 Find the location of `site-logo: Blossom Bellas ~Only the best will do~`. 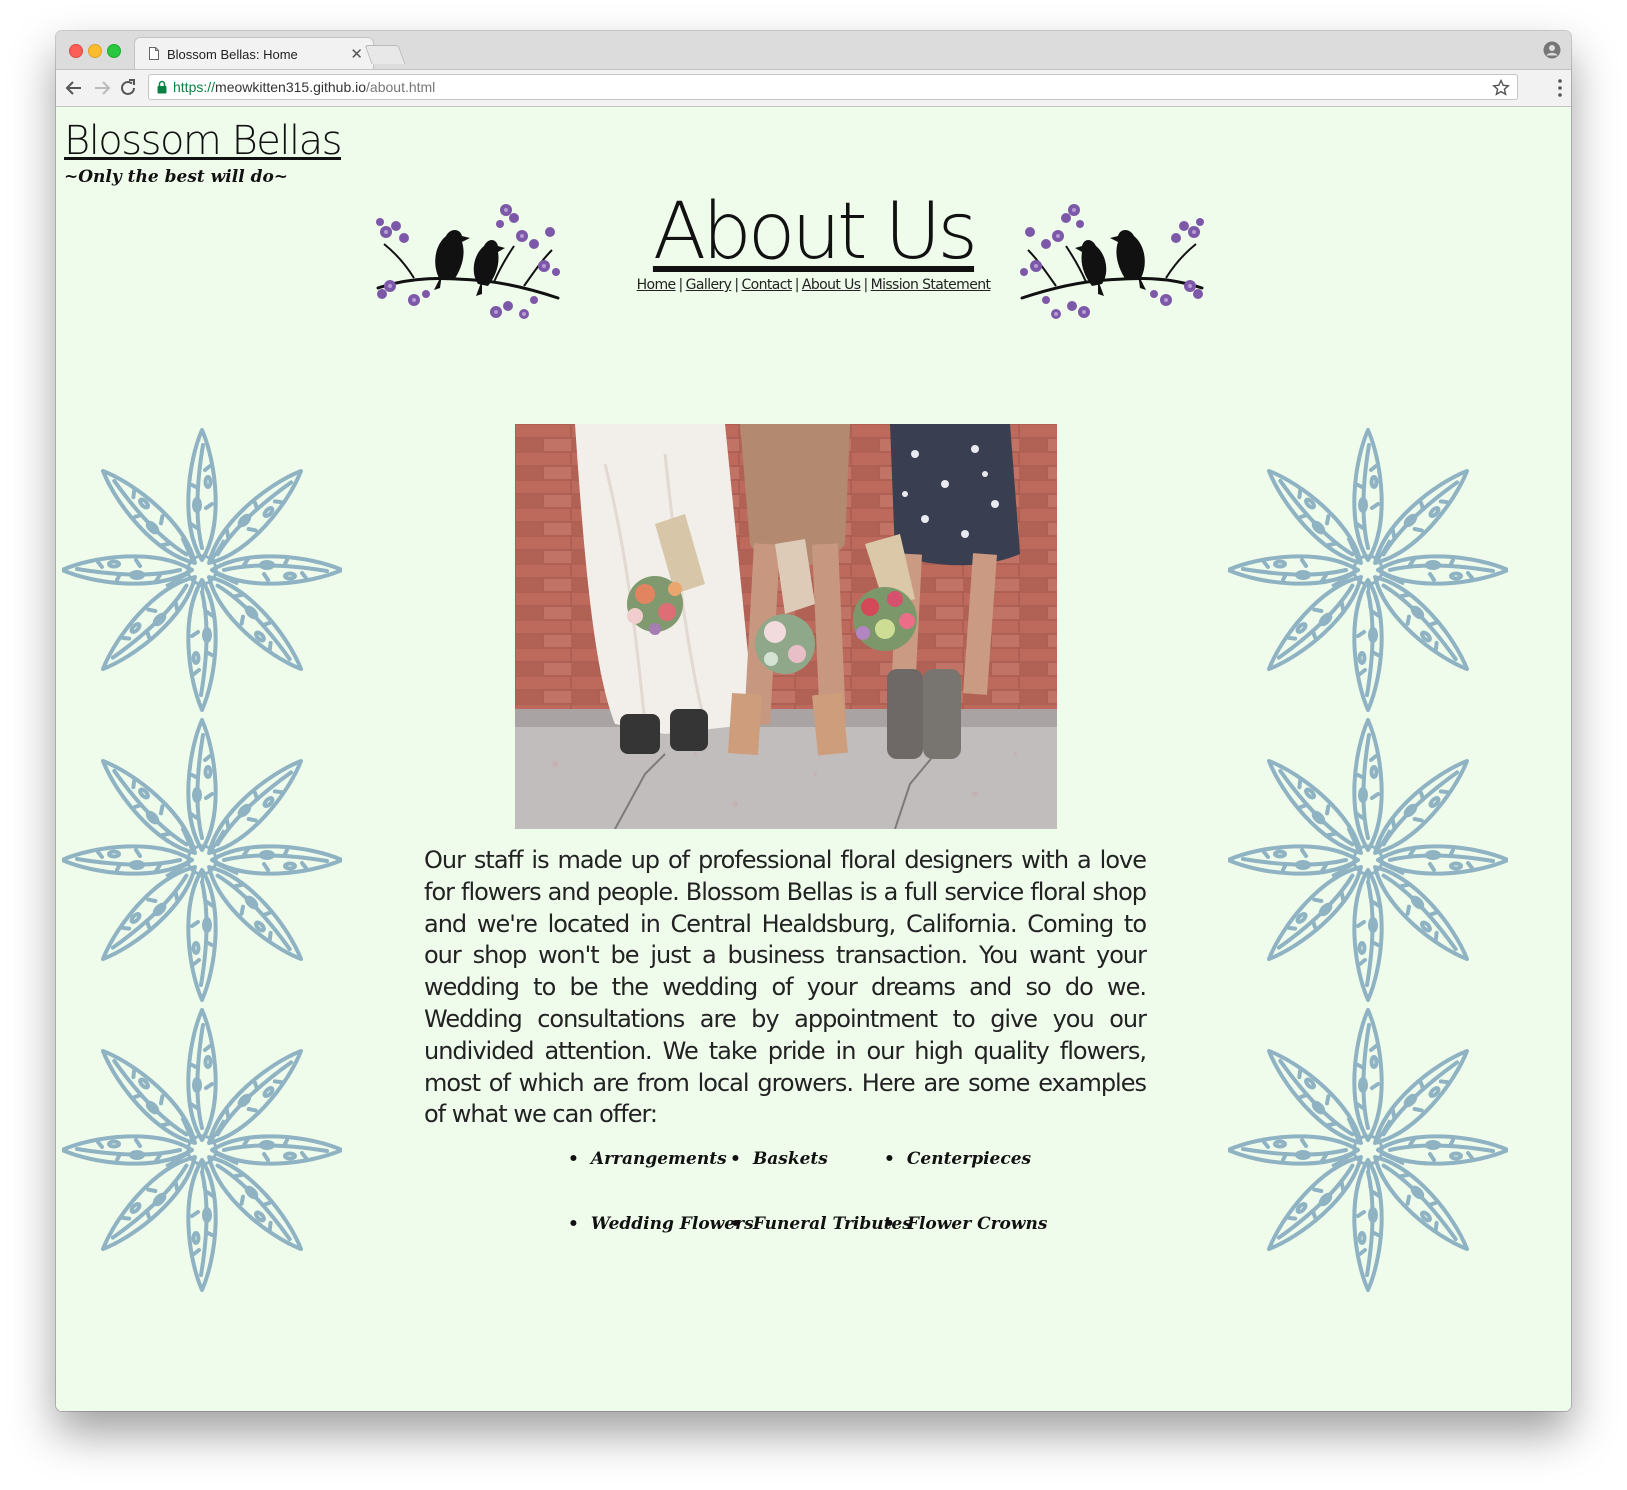

site-logo: Blossom Bellas ~Only the best will do~ is located at coordinates (203, 152).